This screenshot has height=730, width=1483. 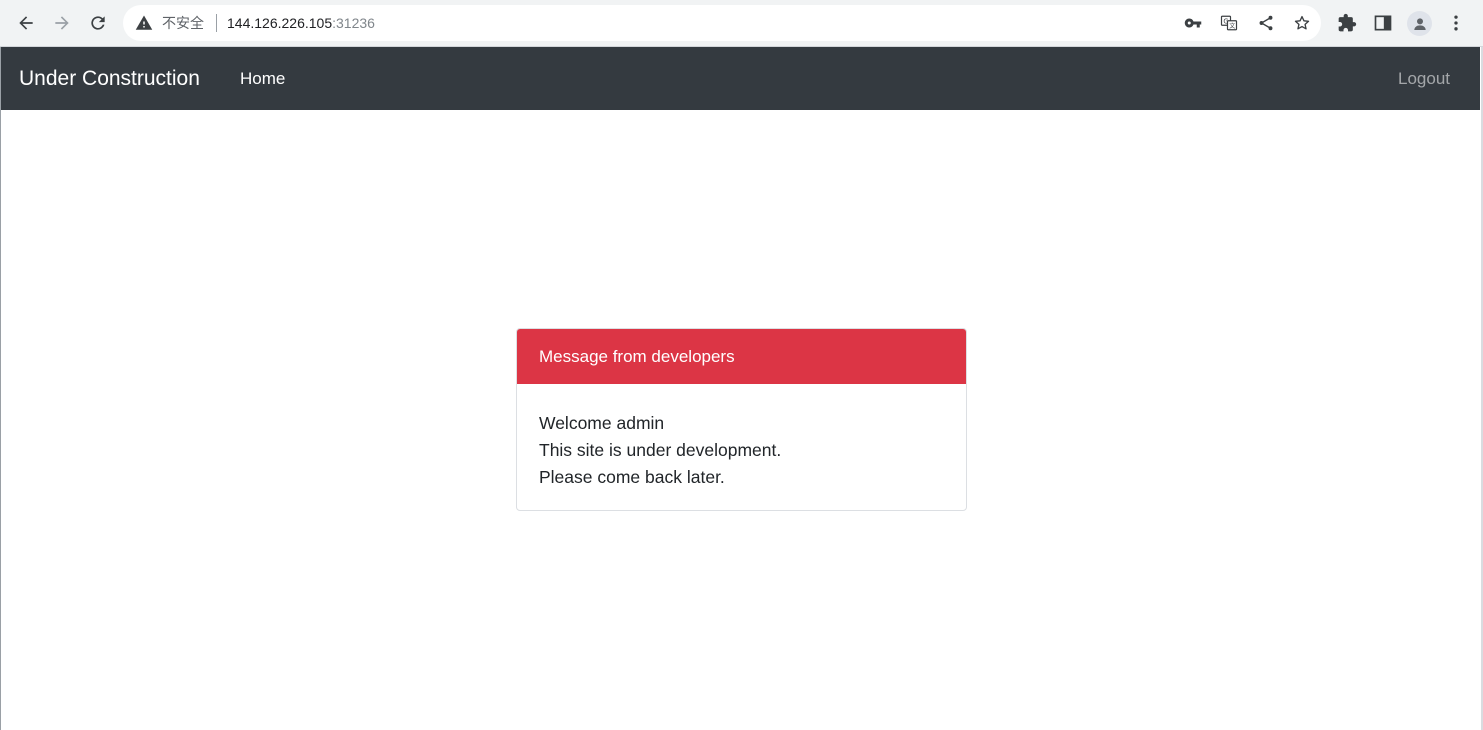 What do you see at coordinates (109, 78) in the screenshot?
I see `navbar-brand: Under Construction` at bounding box center [109, 78].